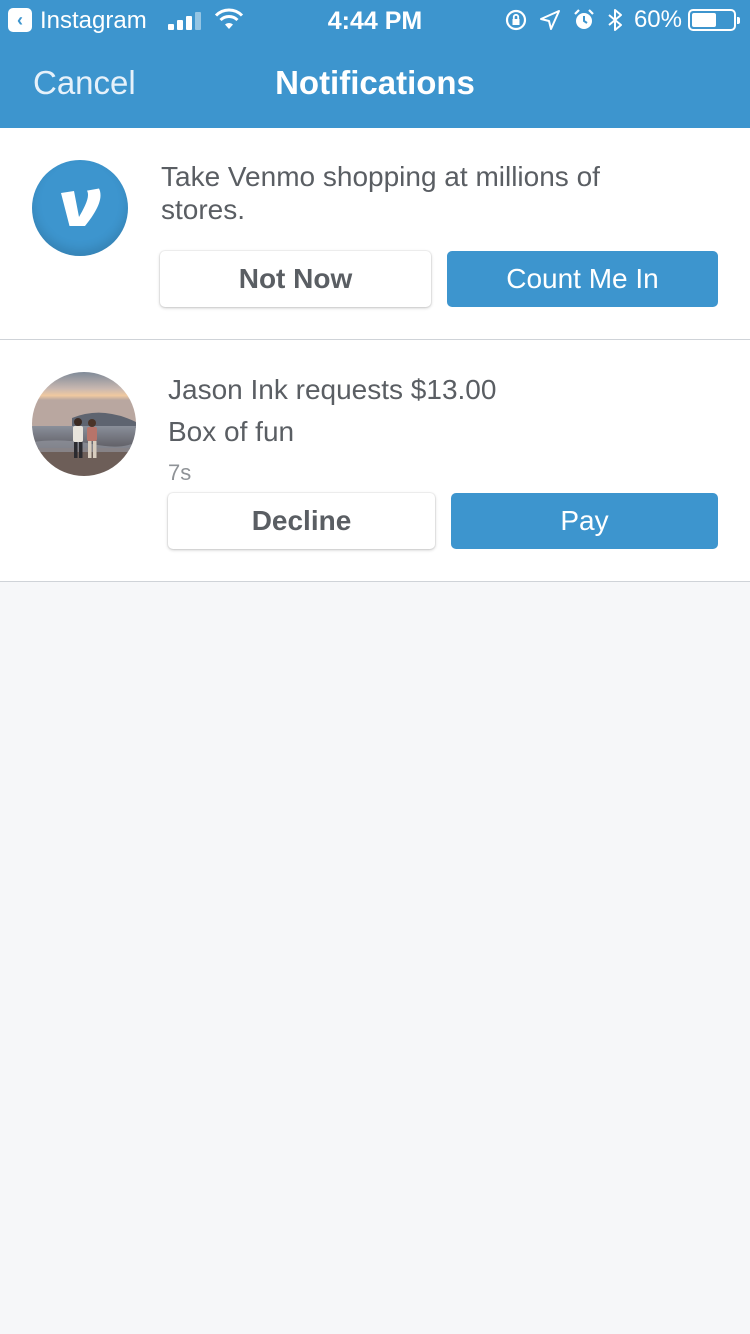  What do you see at coordinates (582, 279) in the screenshot?
I see `count-me-in-button: Count Me In` at bounding box center [582, 279].